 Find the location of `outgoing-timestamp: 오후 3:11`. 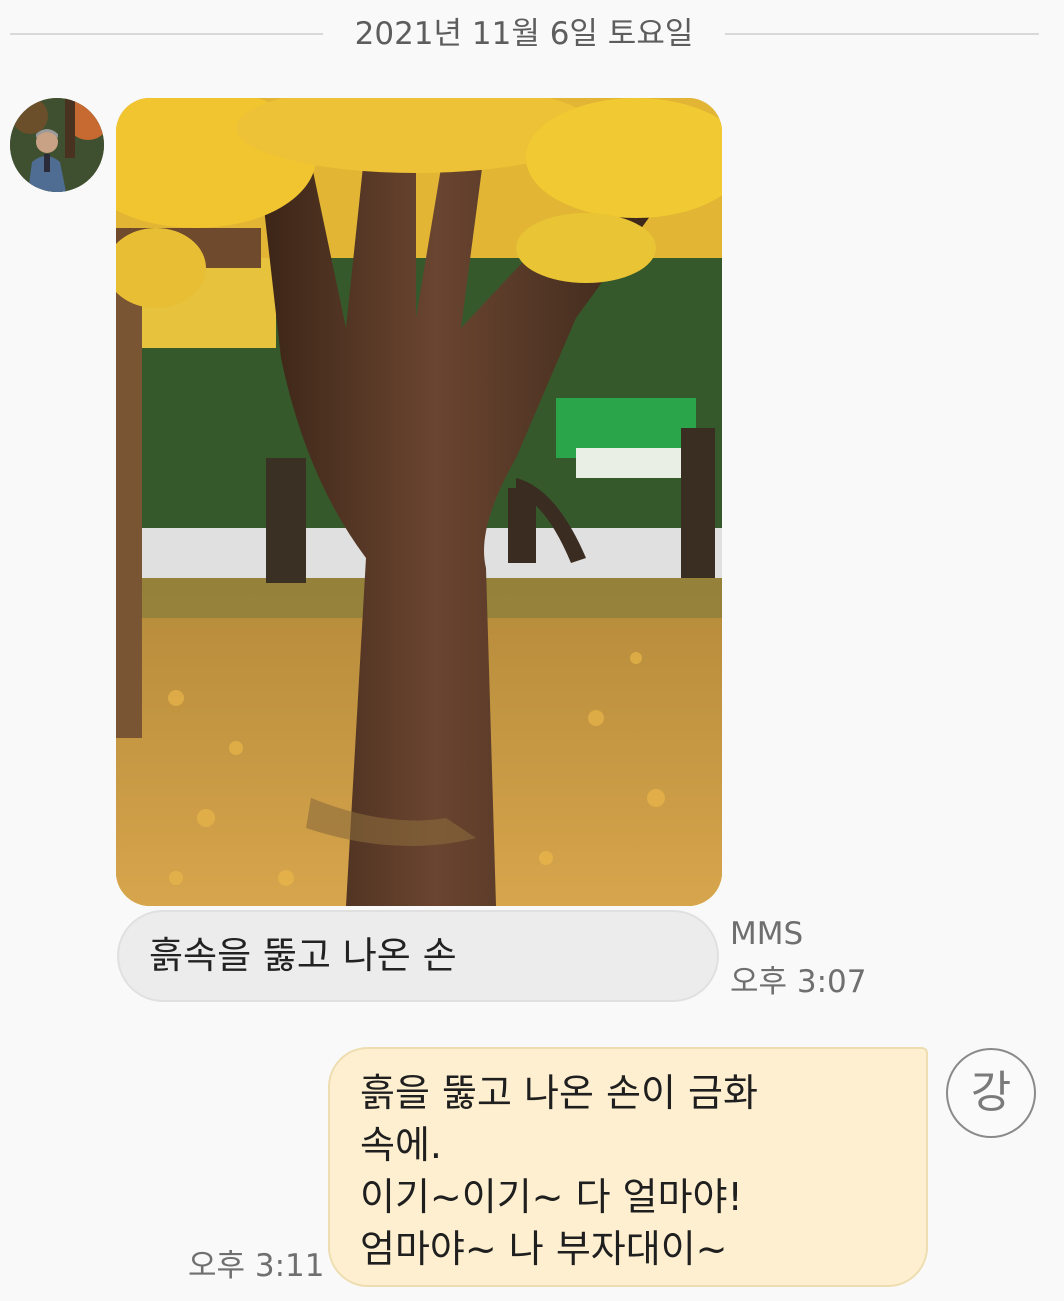

outgoing-timestamp: 오후 3:11 is located at coordinates (256, 1266).